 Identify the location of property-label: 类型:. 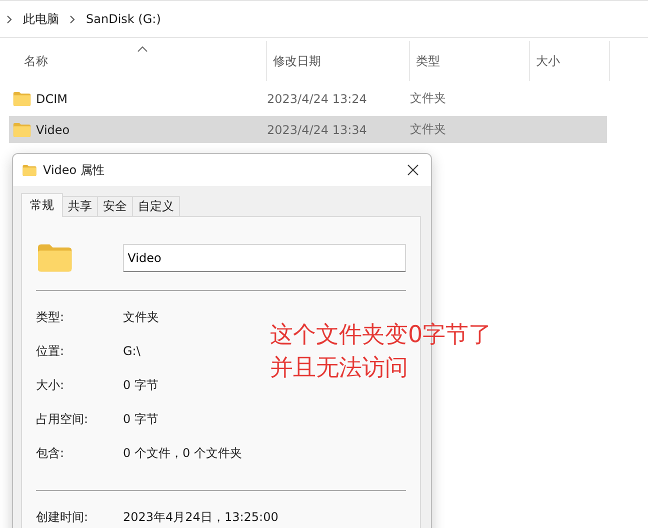
(51, 317).